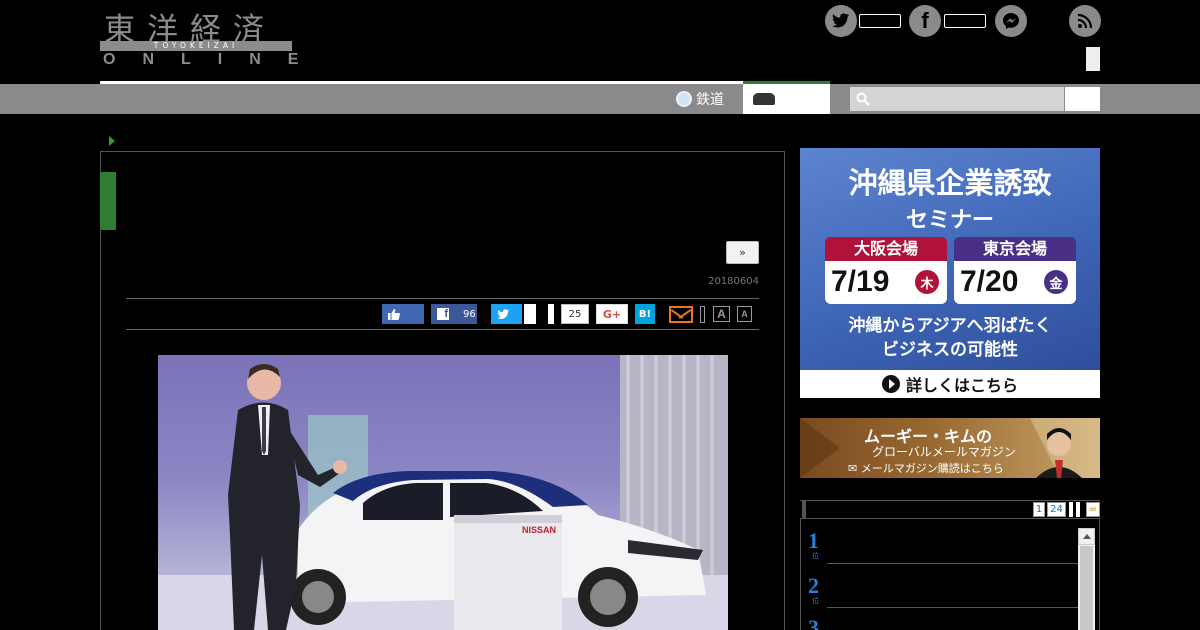 Image resolution: width=1200 pixels, height=630 pixels. What do you see at coordinates (721, 314) in the screenshot?
I see `font-size-large-button: A` at bounding box center [721, 314].